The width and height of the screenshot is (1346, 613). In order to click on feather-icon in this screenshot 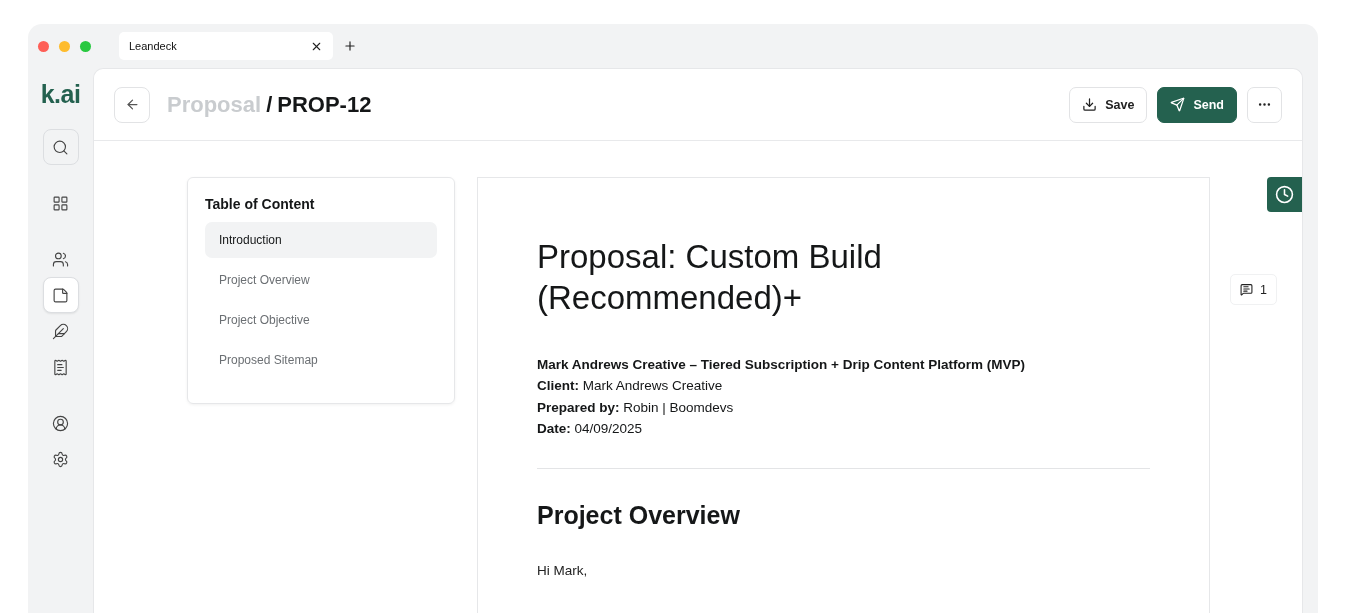, I will do `click(60, 331)`.